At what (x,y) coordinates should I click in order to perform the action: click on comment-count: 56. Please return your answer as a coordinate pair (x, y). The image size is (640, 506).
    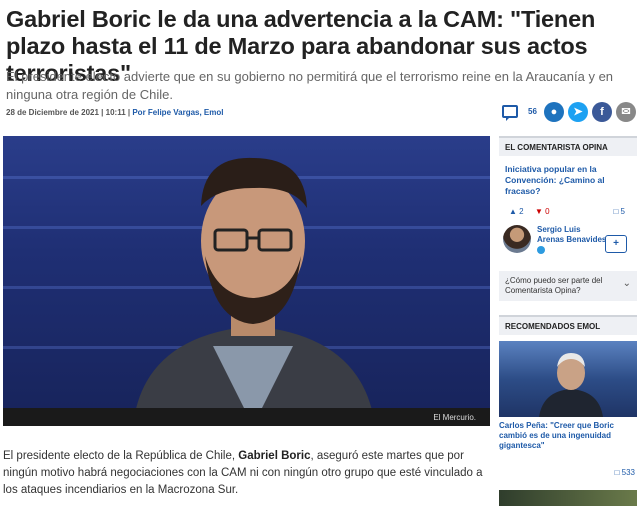
    Looking at the image, I should click on (532, 111).